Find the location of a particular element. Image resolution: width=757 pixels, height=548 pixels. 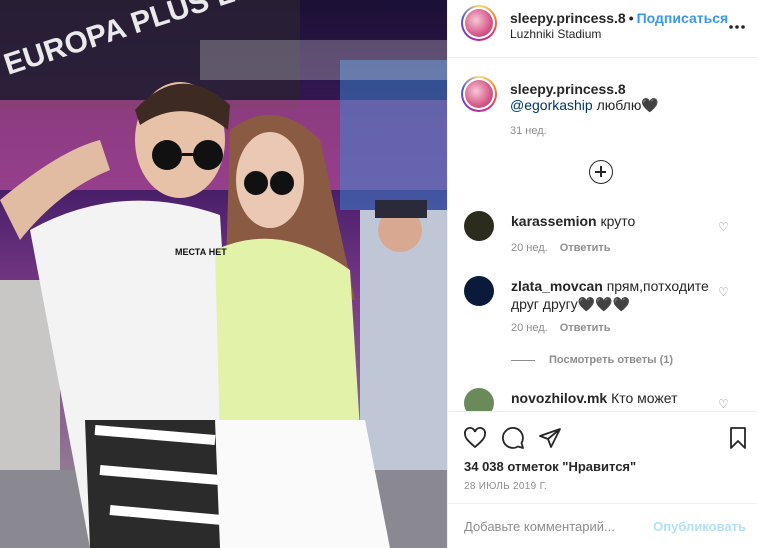

view-replies-label: Посмотреть ответы (1) is located at coordinates (611, 360).